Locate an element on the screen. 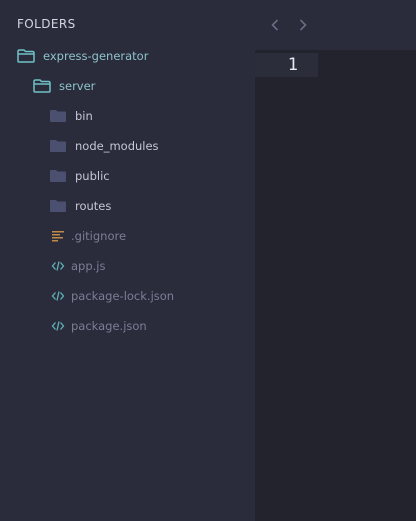 The height and width of the screenshot is (521, 416). nav-back-button is located at coordinates (275, 25).